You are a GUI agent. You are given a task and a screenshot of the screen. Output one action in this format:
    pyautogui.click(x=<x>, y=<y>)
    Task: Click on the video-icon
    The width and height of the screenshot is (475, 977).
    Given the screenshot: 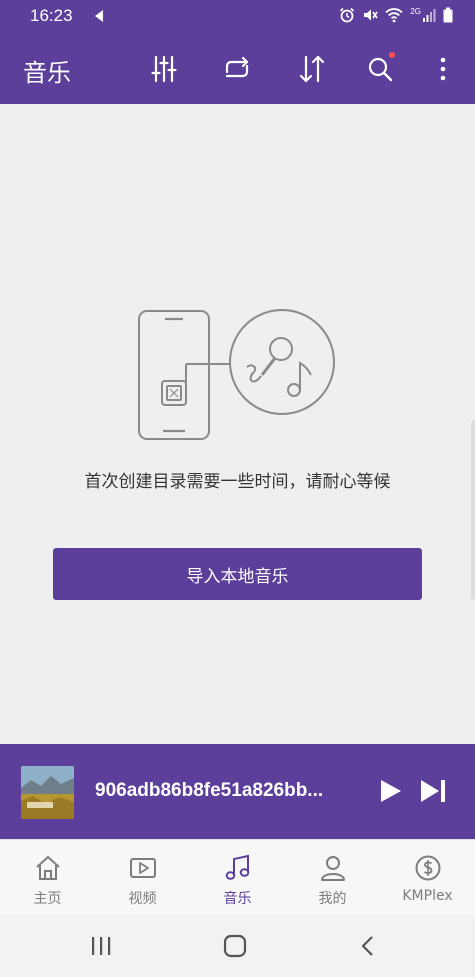 What is the action you would take?
    pyautogui.click(x=142, y=868)
    